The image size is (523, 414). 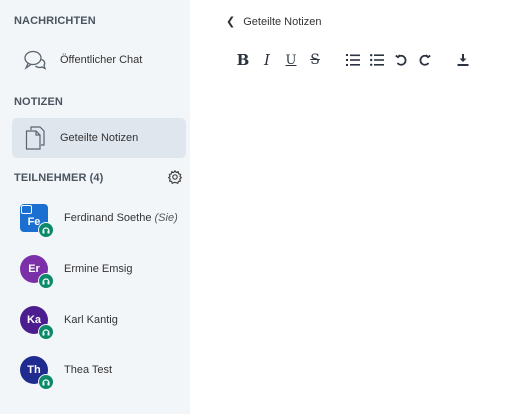 I want to click on participant-name: Thea Test, so click(x=88, y=370).